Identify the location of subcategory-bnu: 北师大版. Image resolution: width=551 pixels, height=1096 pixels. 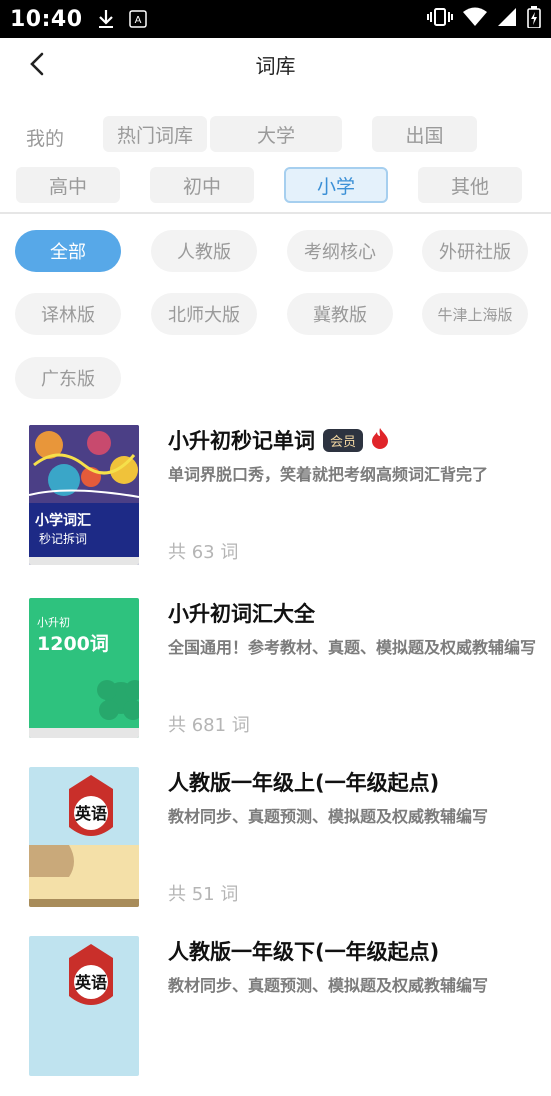
(204, 314).